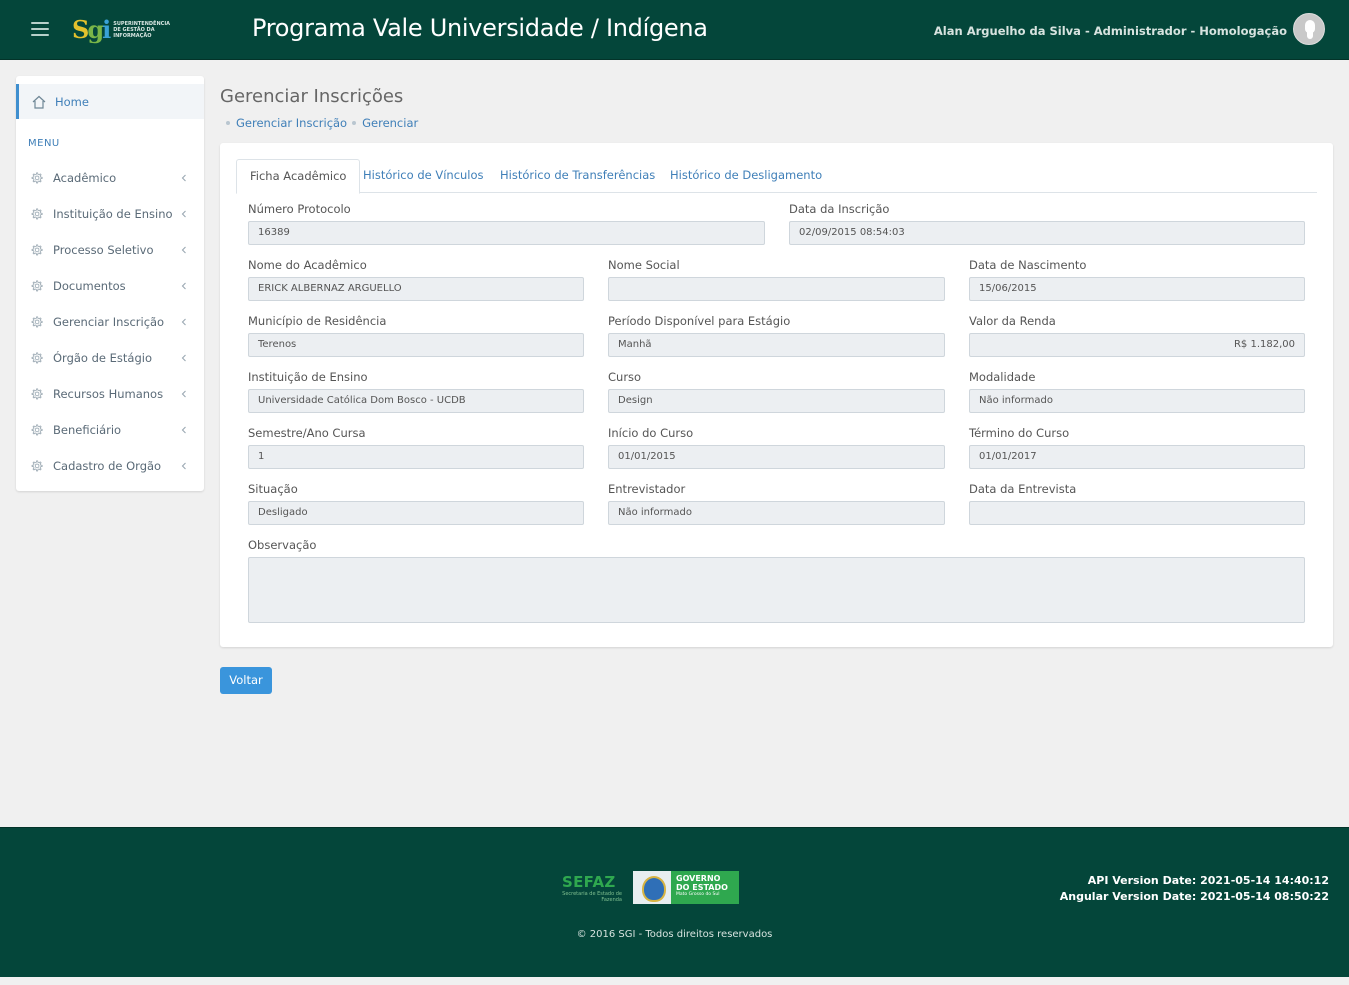  What do you see at coordinates (625, 377) in the screenshot?
I see `label-curso: Curso` at bounding box center [625, 377].